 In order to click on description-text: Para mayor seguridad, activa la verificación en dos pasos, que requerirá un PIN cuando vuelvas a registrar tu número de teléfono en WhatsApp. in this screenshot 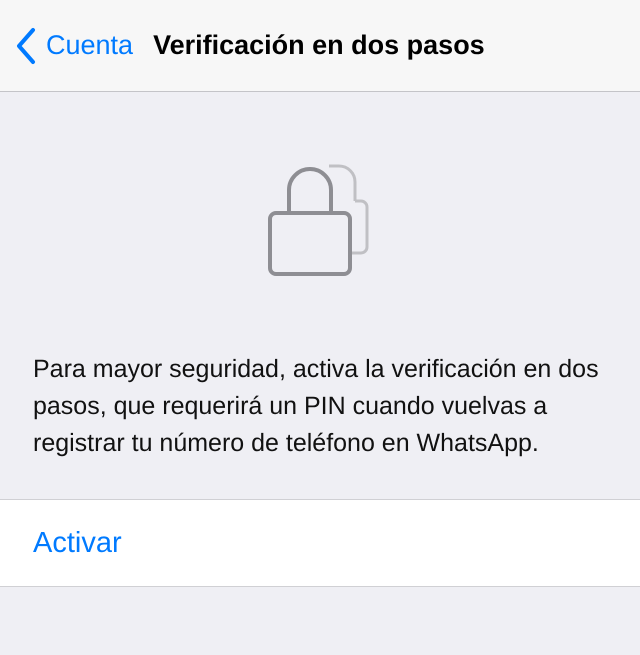, I will do `click(316, 406)`.